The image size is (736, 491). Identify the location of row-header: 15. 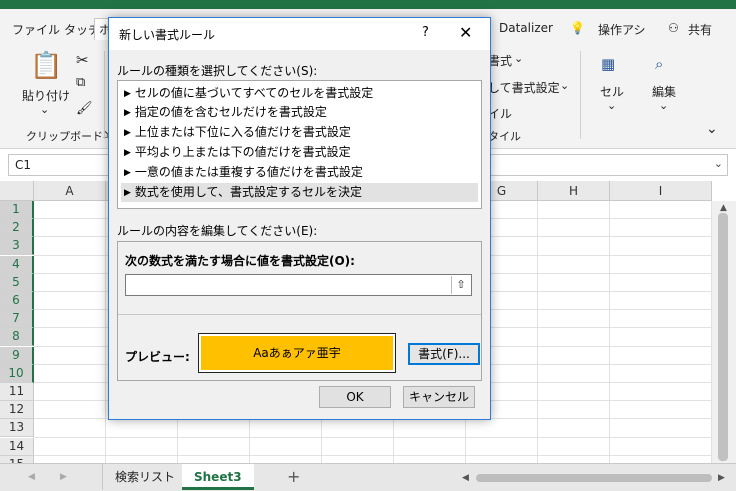
(17, 459).